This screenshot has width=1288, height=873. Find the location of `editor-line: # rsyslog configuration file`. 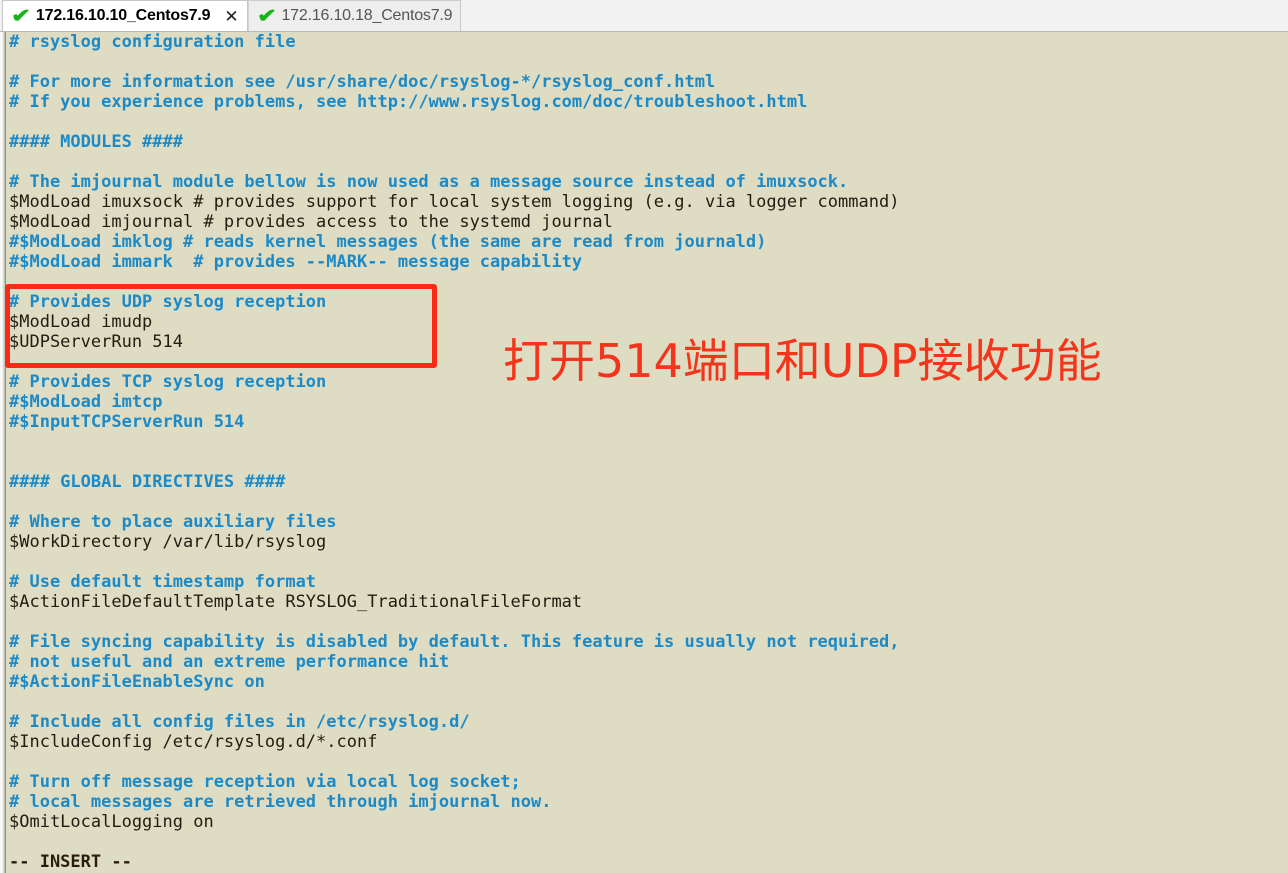

editor-line: # rsyslog configuration file is located at coordinates (152, 42).